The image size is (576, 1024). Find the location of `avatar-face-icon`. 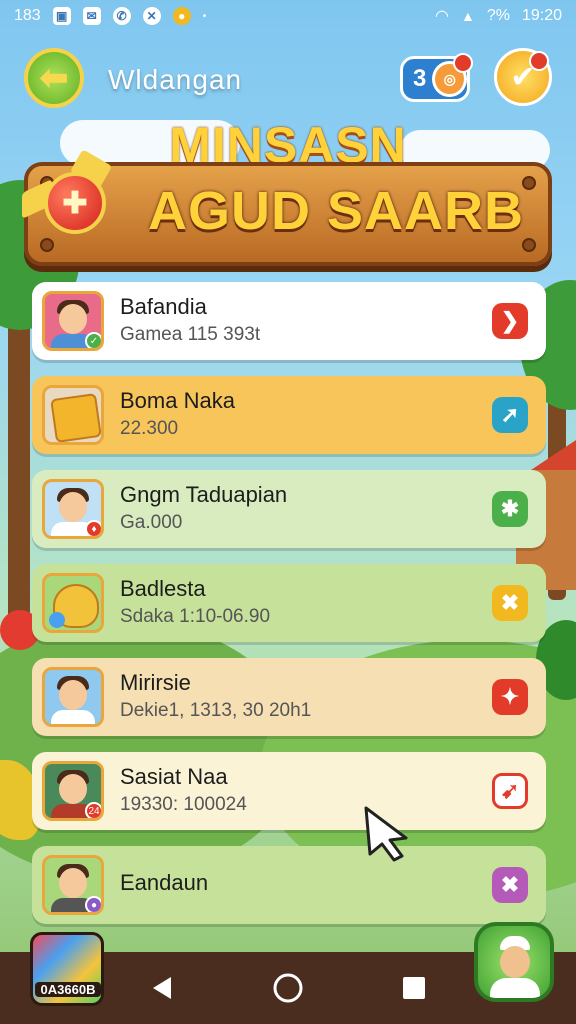

avatar-face-icon is located at coordinates (515, 962).